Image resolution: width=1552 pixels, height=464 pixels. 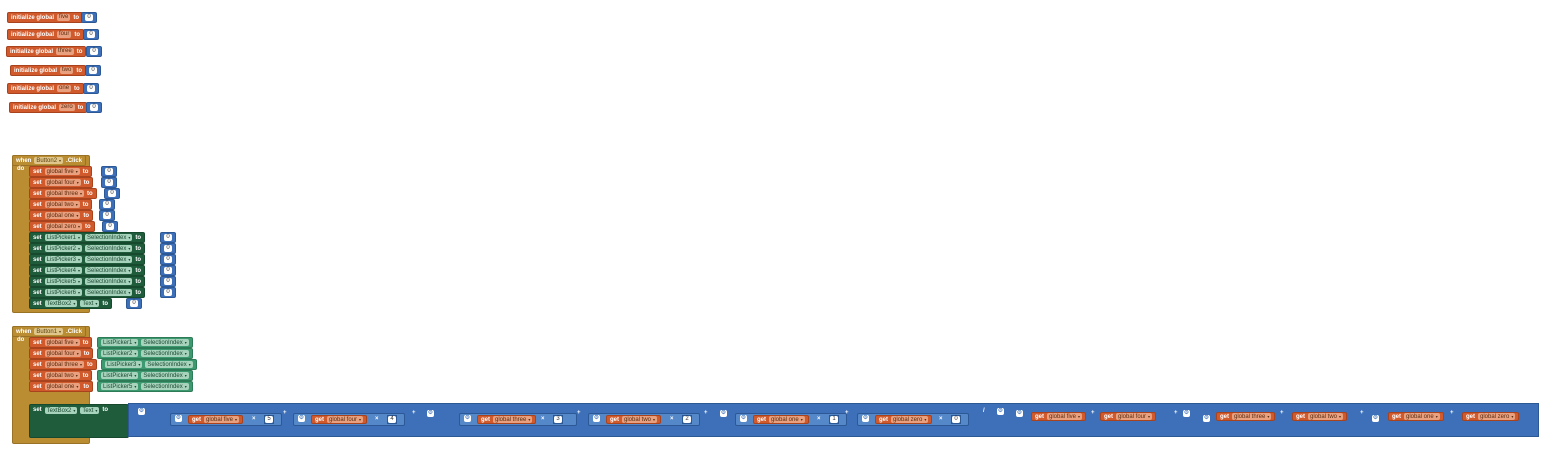 What do you see at coordinates (45, 88) in the screenshot?
I see `global-init-one: initialize global one to` at bounding box center [45, 88].